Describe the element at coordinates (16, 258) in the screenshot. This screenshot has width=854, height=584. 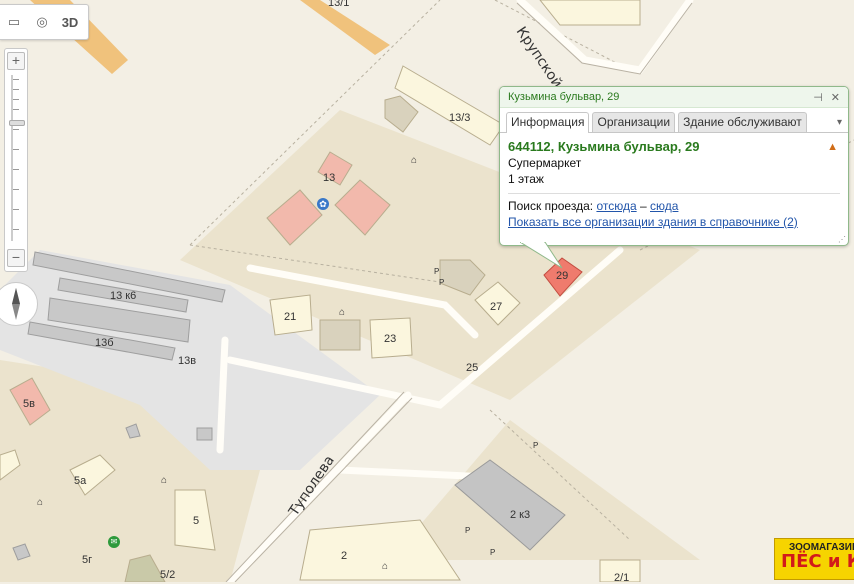
I see `zoom-out-button: −` at that location.